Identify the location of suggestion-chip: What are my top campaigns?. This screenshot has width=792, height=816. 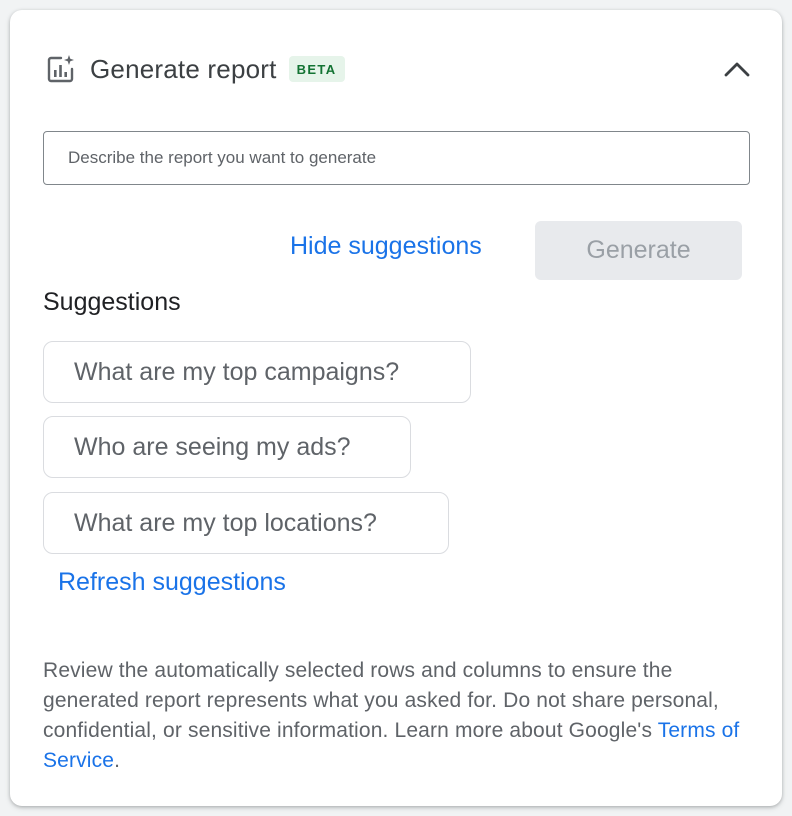
(257, 372).